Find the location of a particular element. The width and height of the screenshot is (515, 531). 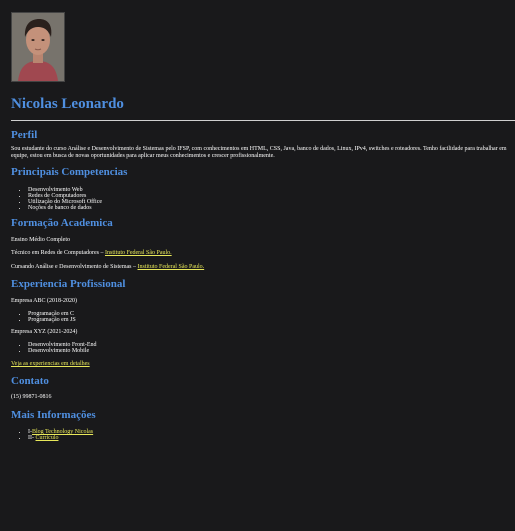

profile-photo-image is located at coordinates (38, 47).